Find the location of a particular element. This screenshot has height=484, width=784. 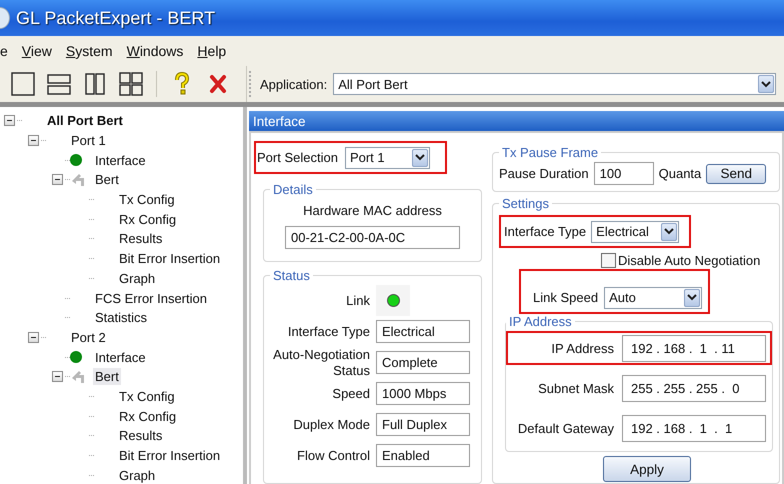

checkbox-label: Disable Auto Negotiation is located at coordinates (689, 260).